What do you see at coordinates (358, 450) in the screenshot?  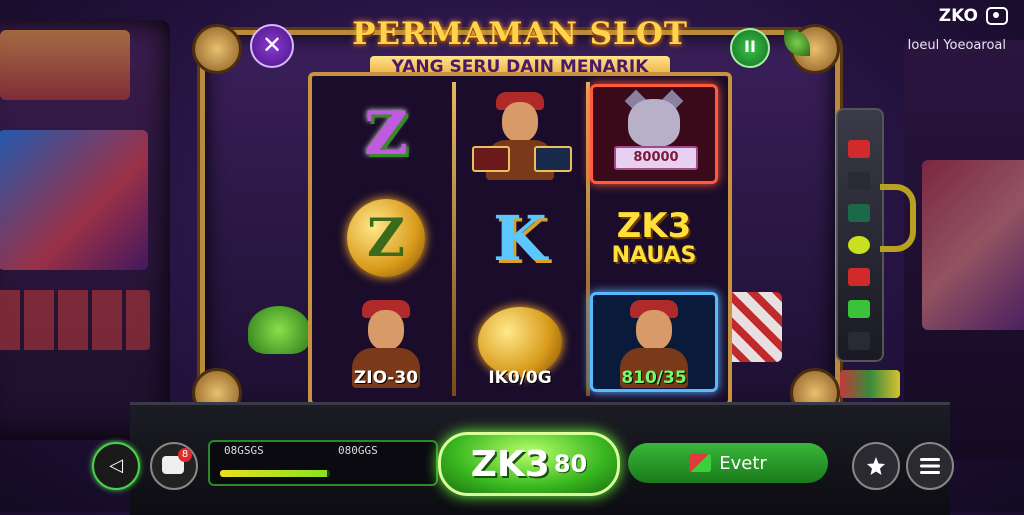 I see `balance-value: 080GGS` at bounding box center [358, 450].